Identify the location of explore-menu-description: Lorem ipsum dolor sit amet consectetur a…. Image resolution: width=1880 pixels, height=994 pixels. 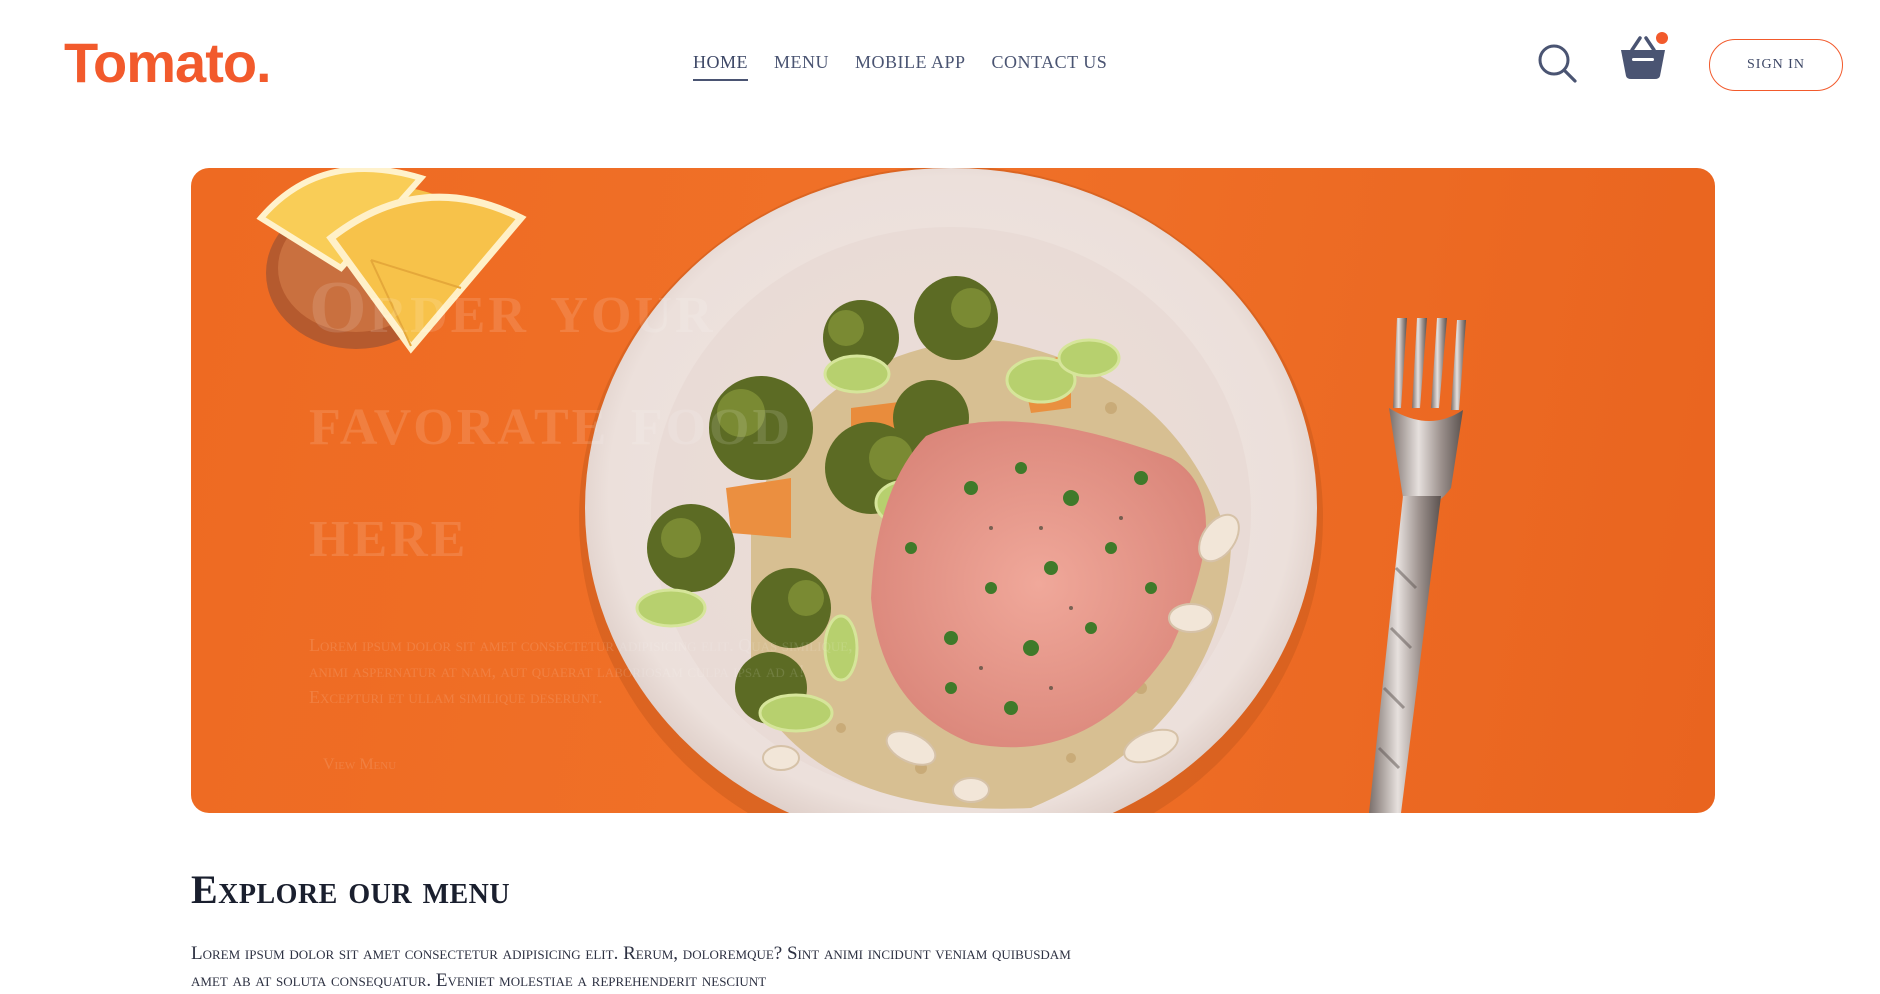
(631, 967).